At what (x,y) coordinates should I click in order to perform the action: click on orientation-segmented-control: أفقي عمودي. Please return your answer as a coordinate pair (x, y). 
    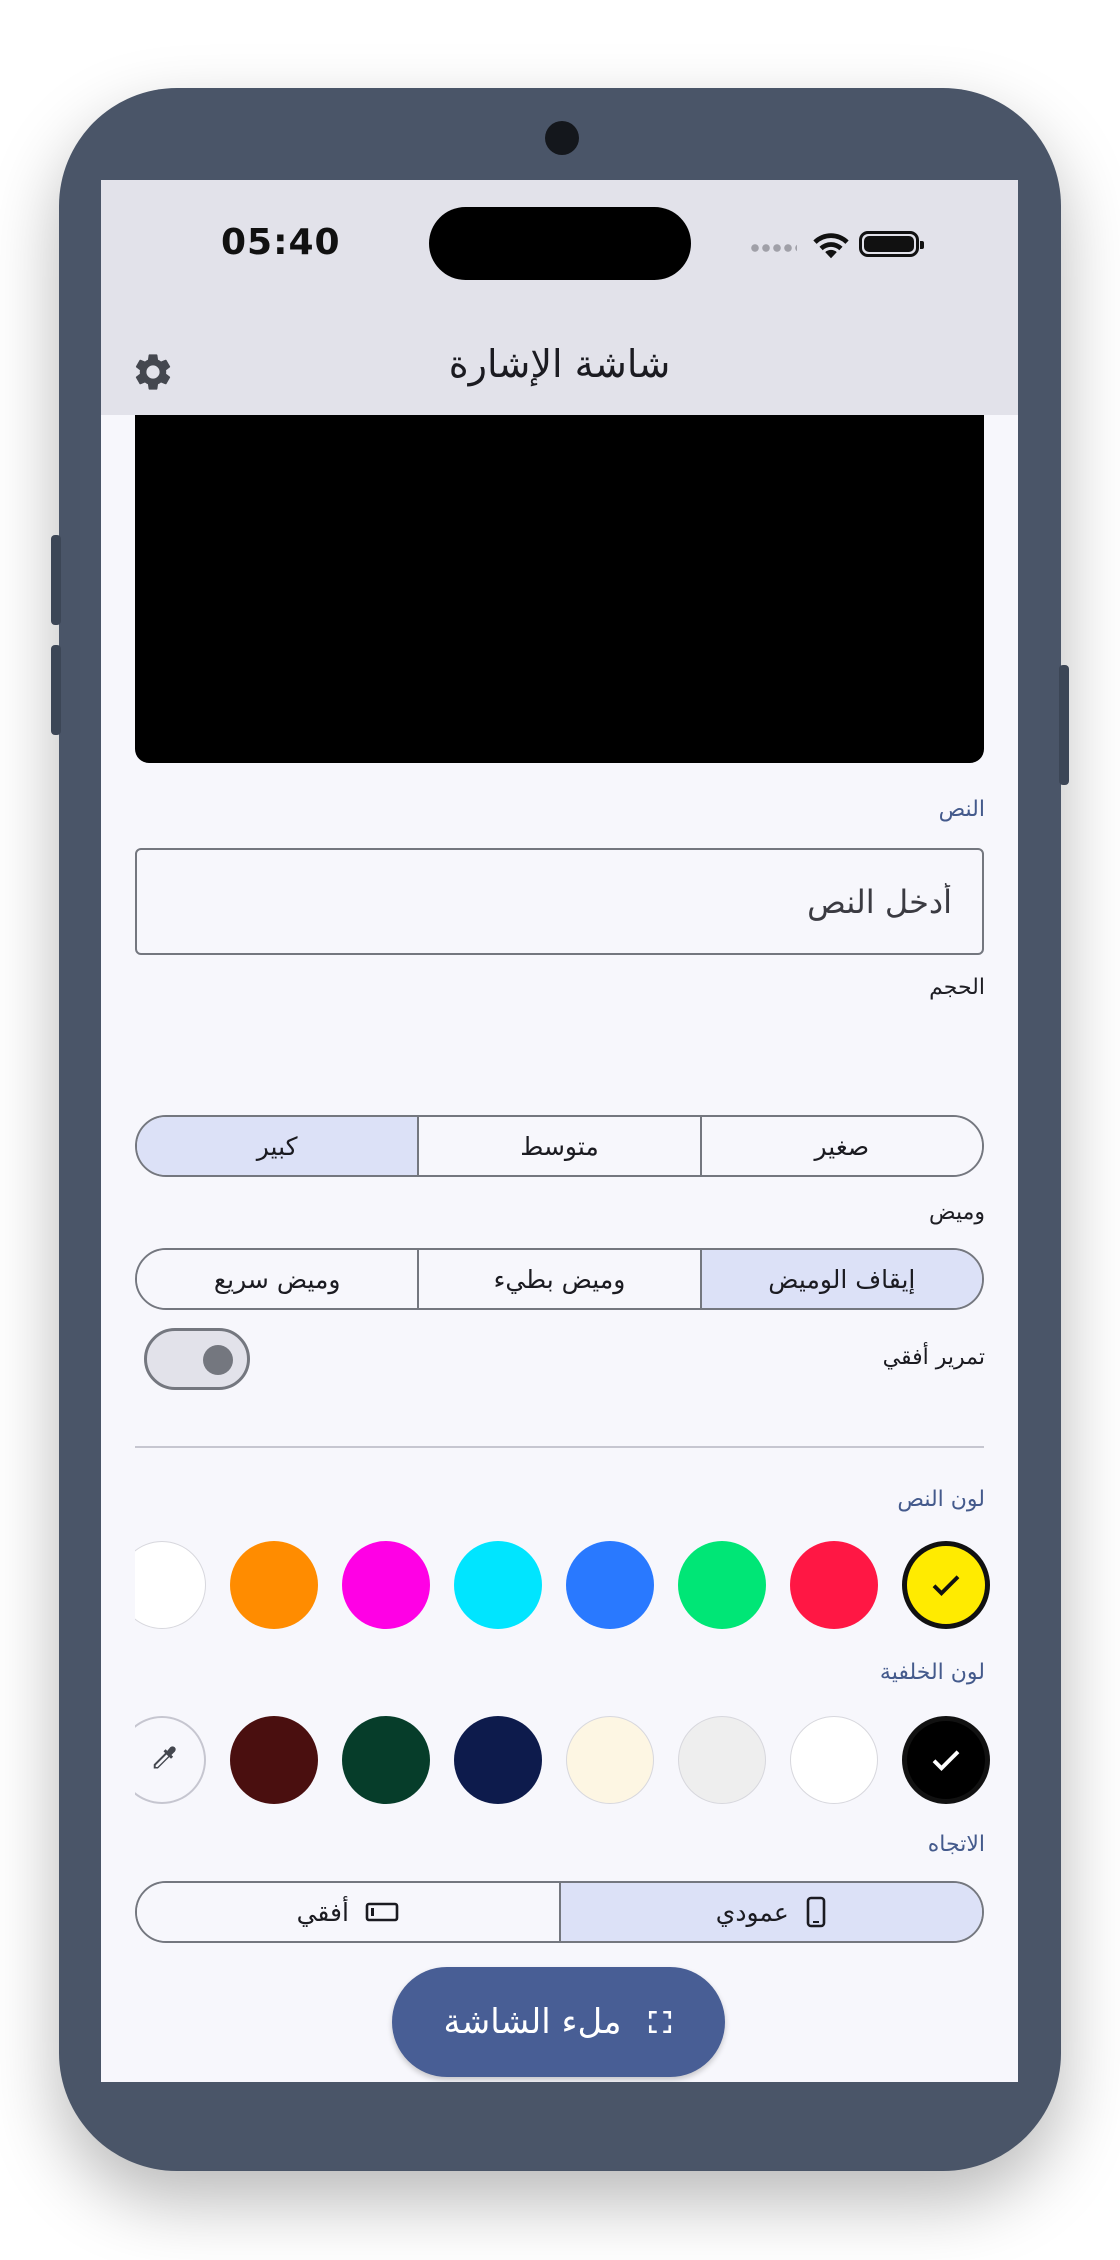
    Looking at the image, I should click on (559, 1912).